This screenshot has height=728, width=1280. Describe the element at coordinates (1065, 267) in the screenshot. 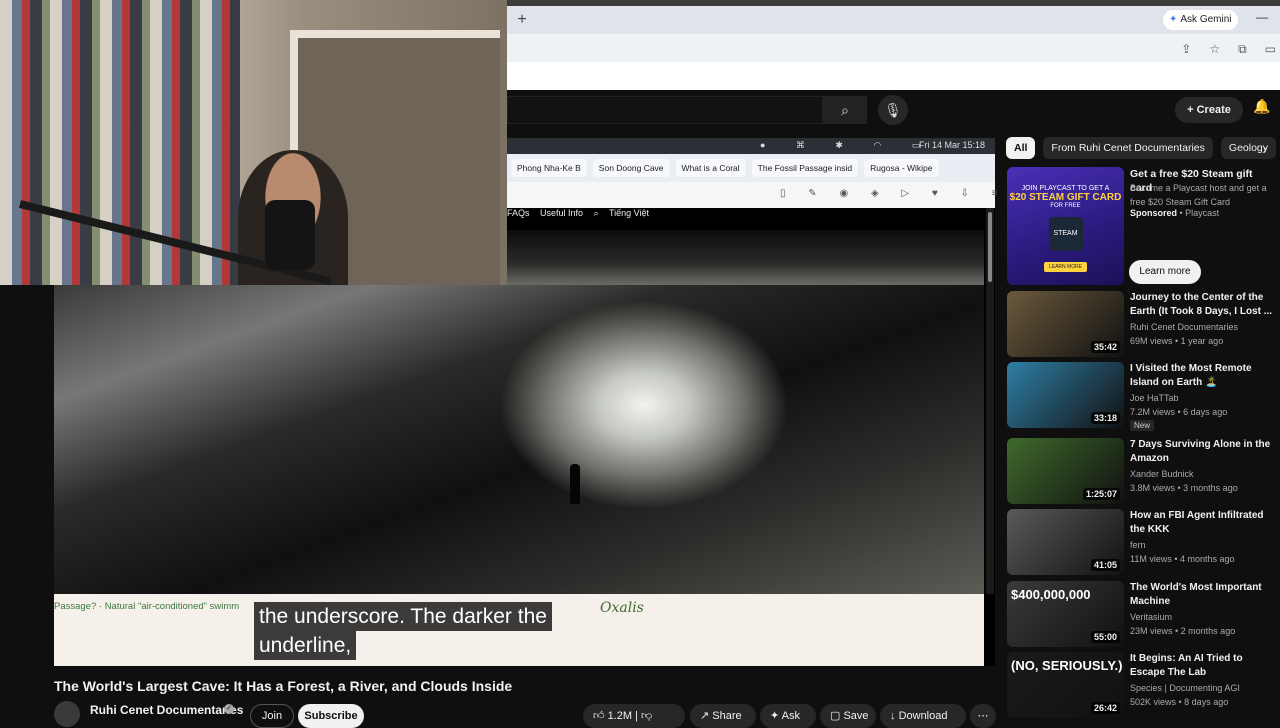

I see `ad-thumb-cta: LEARN MORE` at that location.